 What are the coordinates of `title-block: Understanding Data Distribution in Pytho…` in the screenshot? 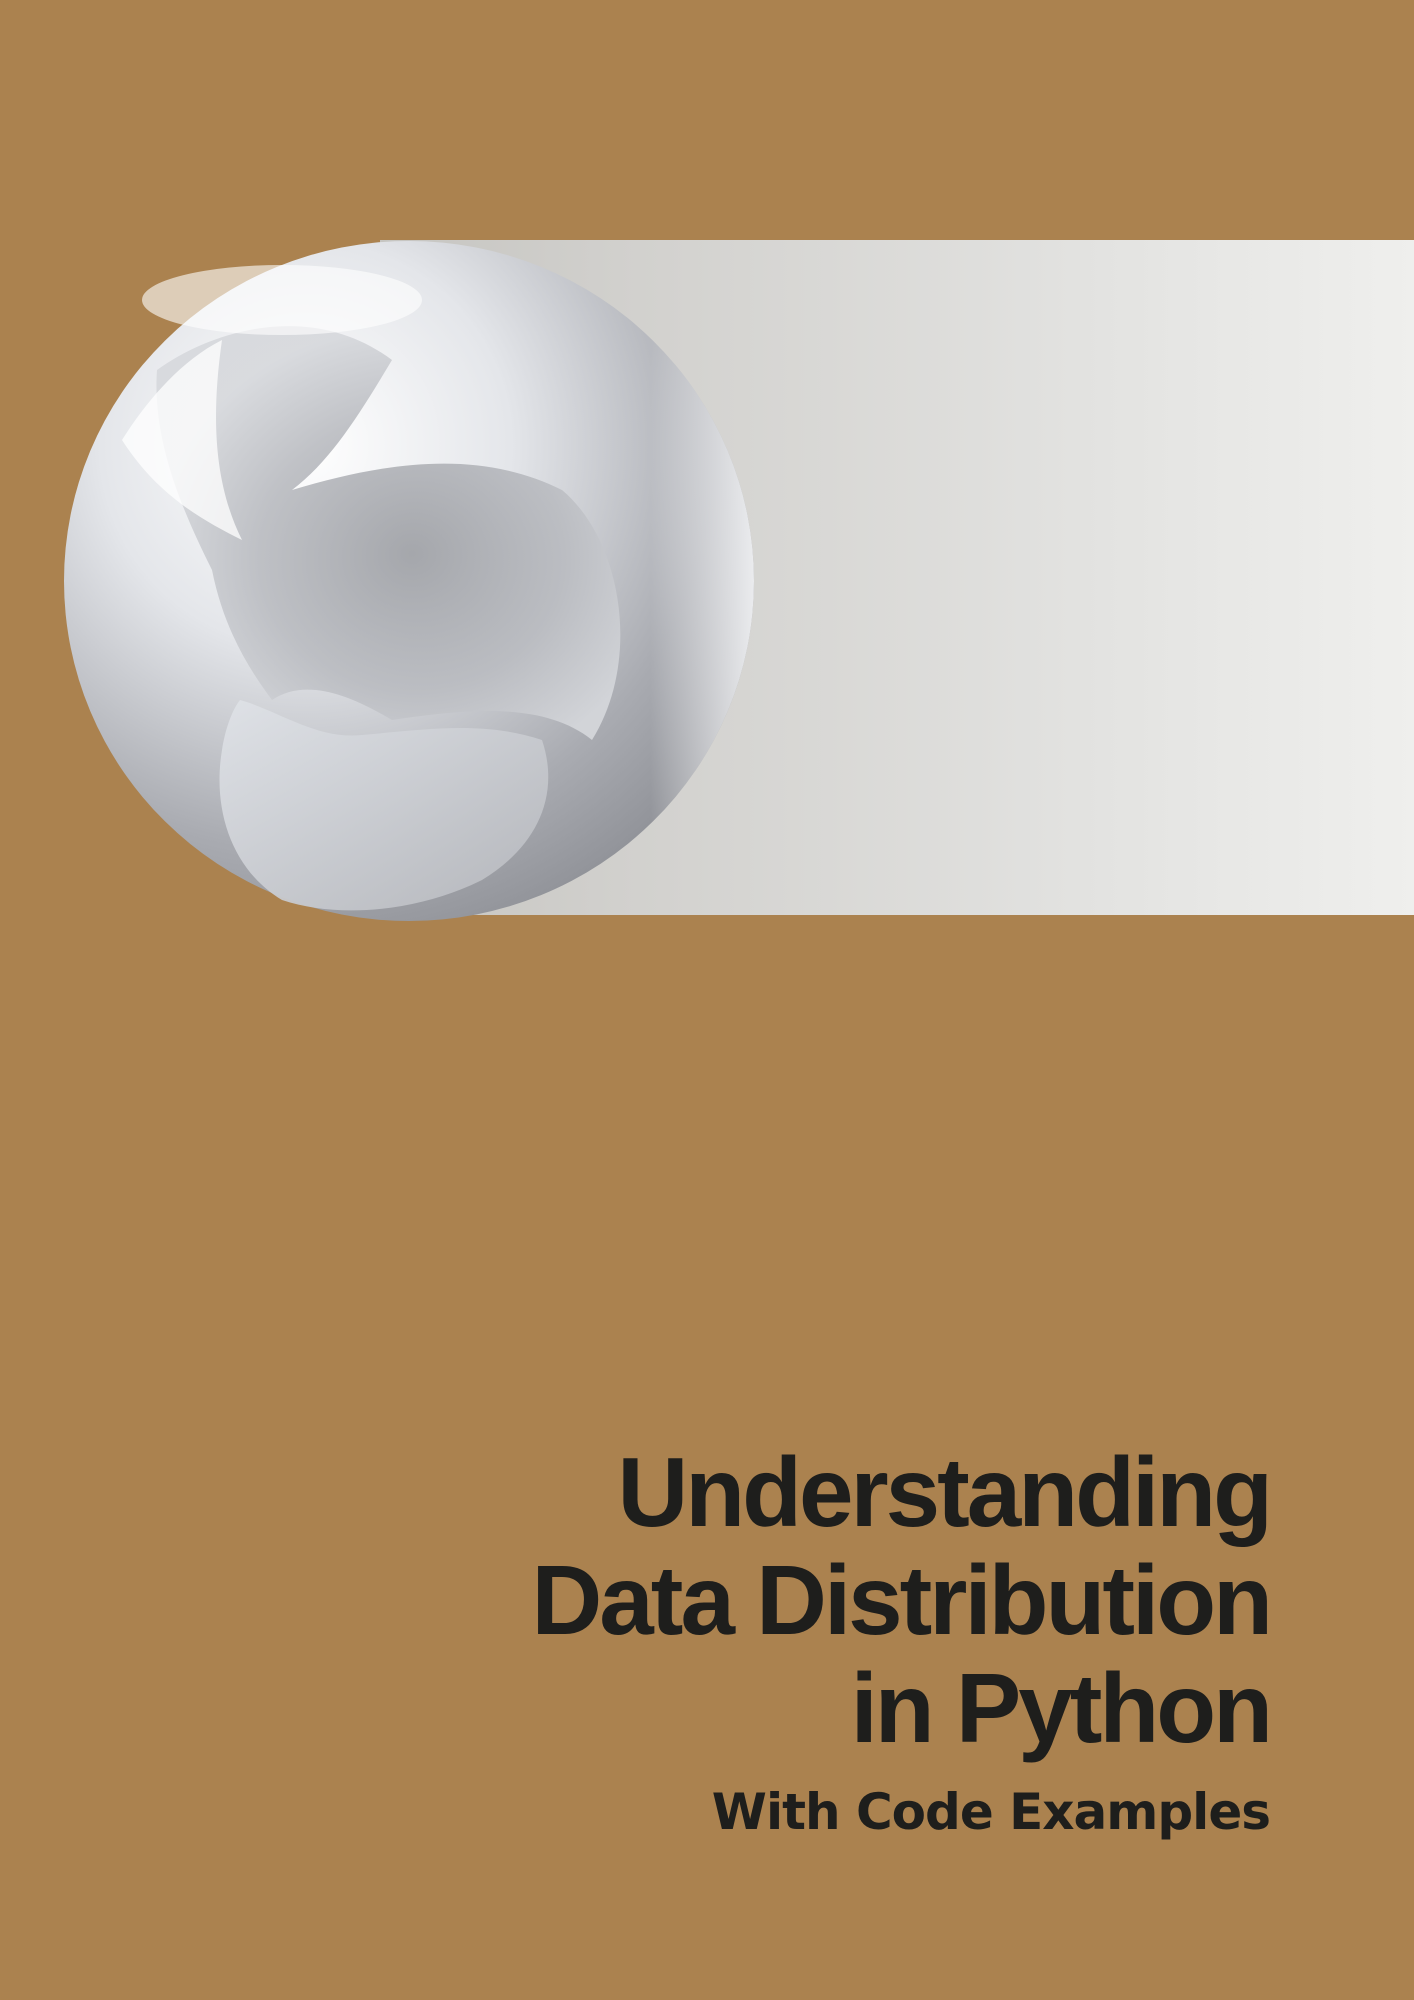 It's located at (821, 1639).